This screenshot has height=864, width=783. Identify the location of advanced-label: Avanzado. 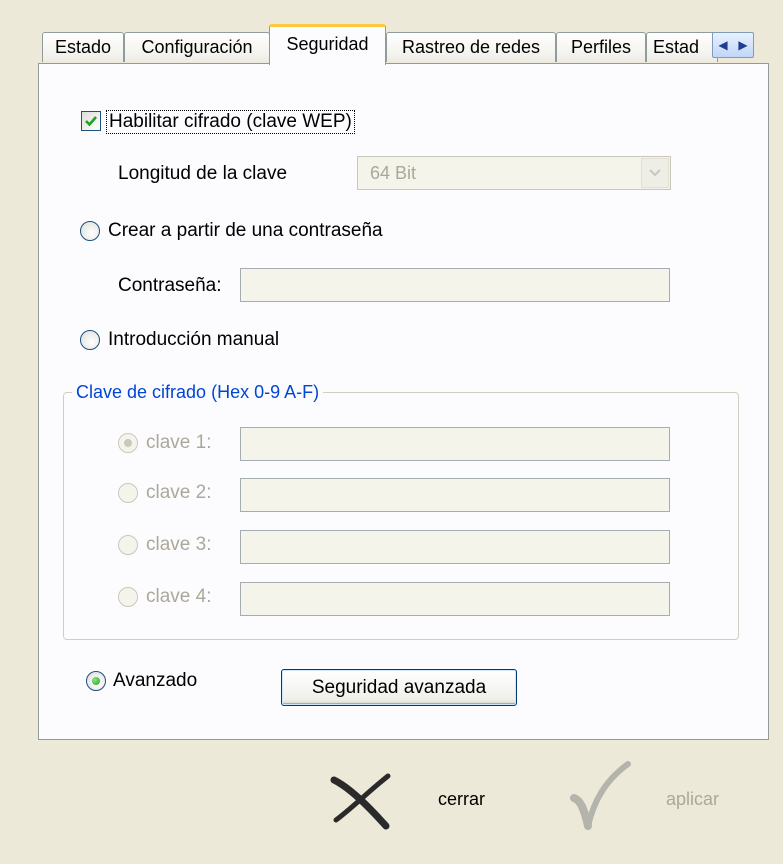
(155, 681).